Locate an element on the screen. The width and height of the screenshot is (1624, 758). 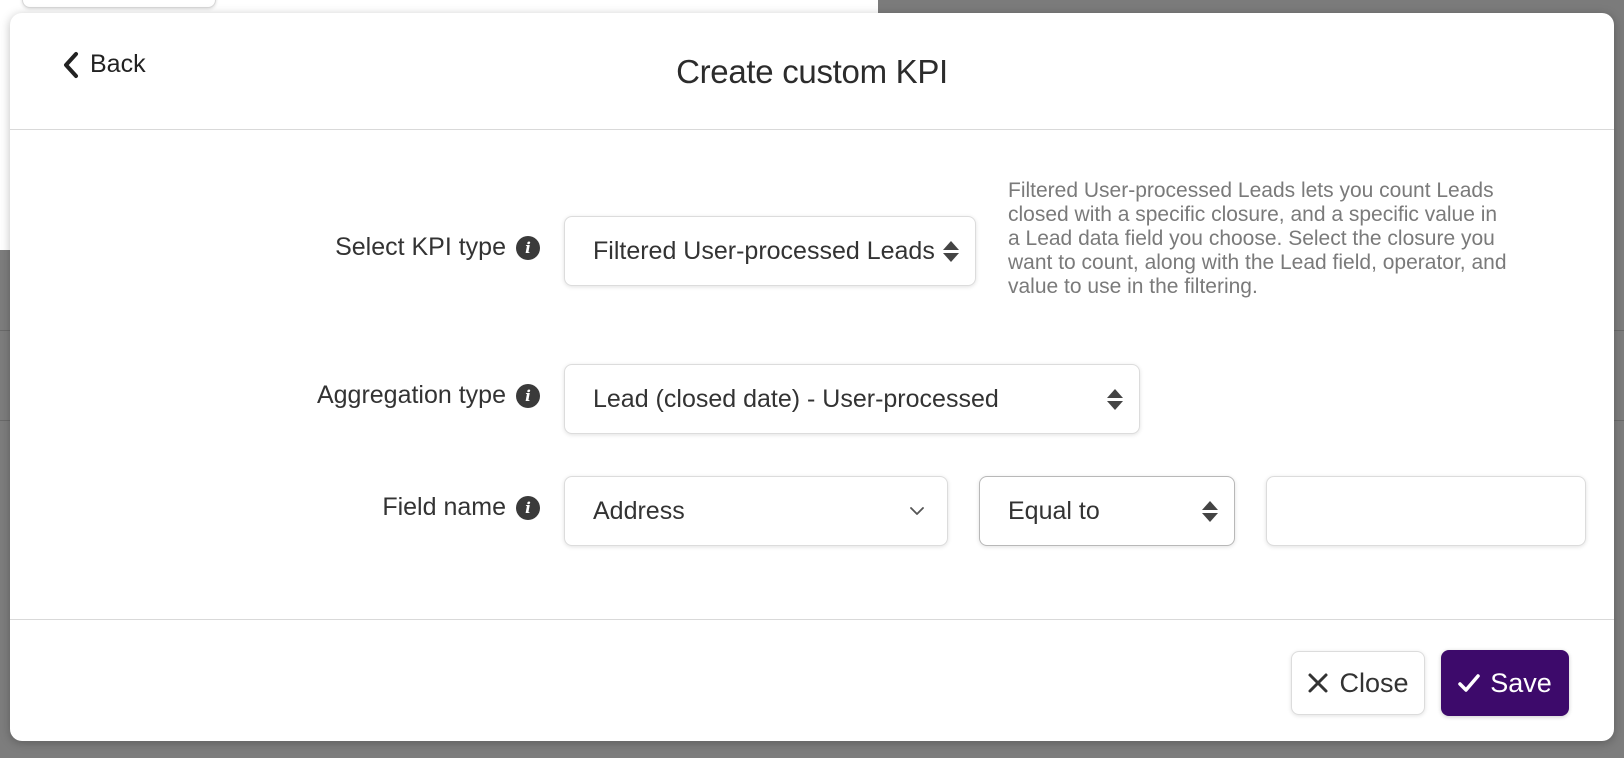
save-label: Save is located at coordinates (1521, 682).